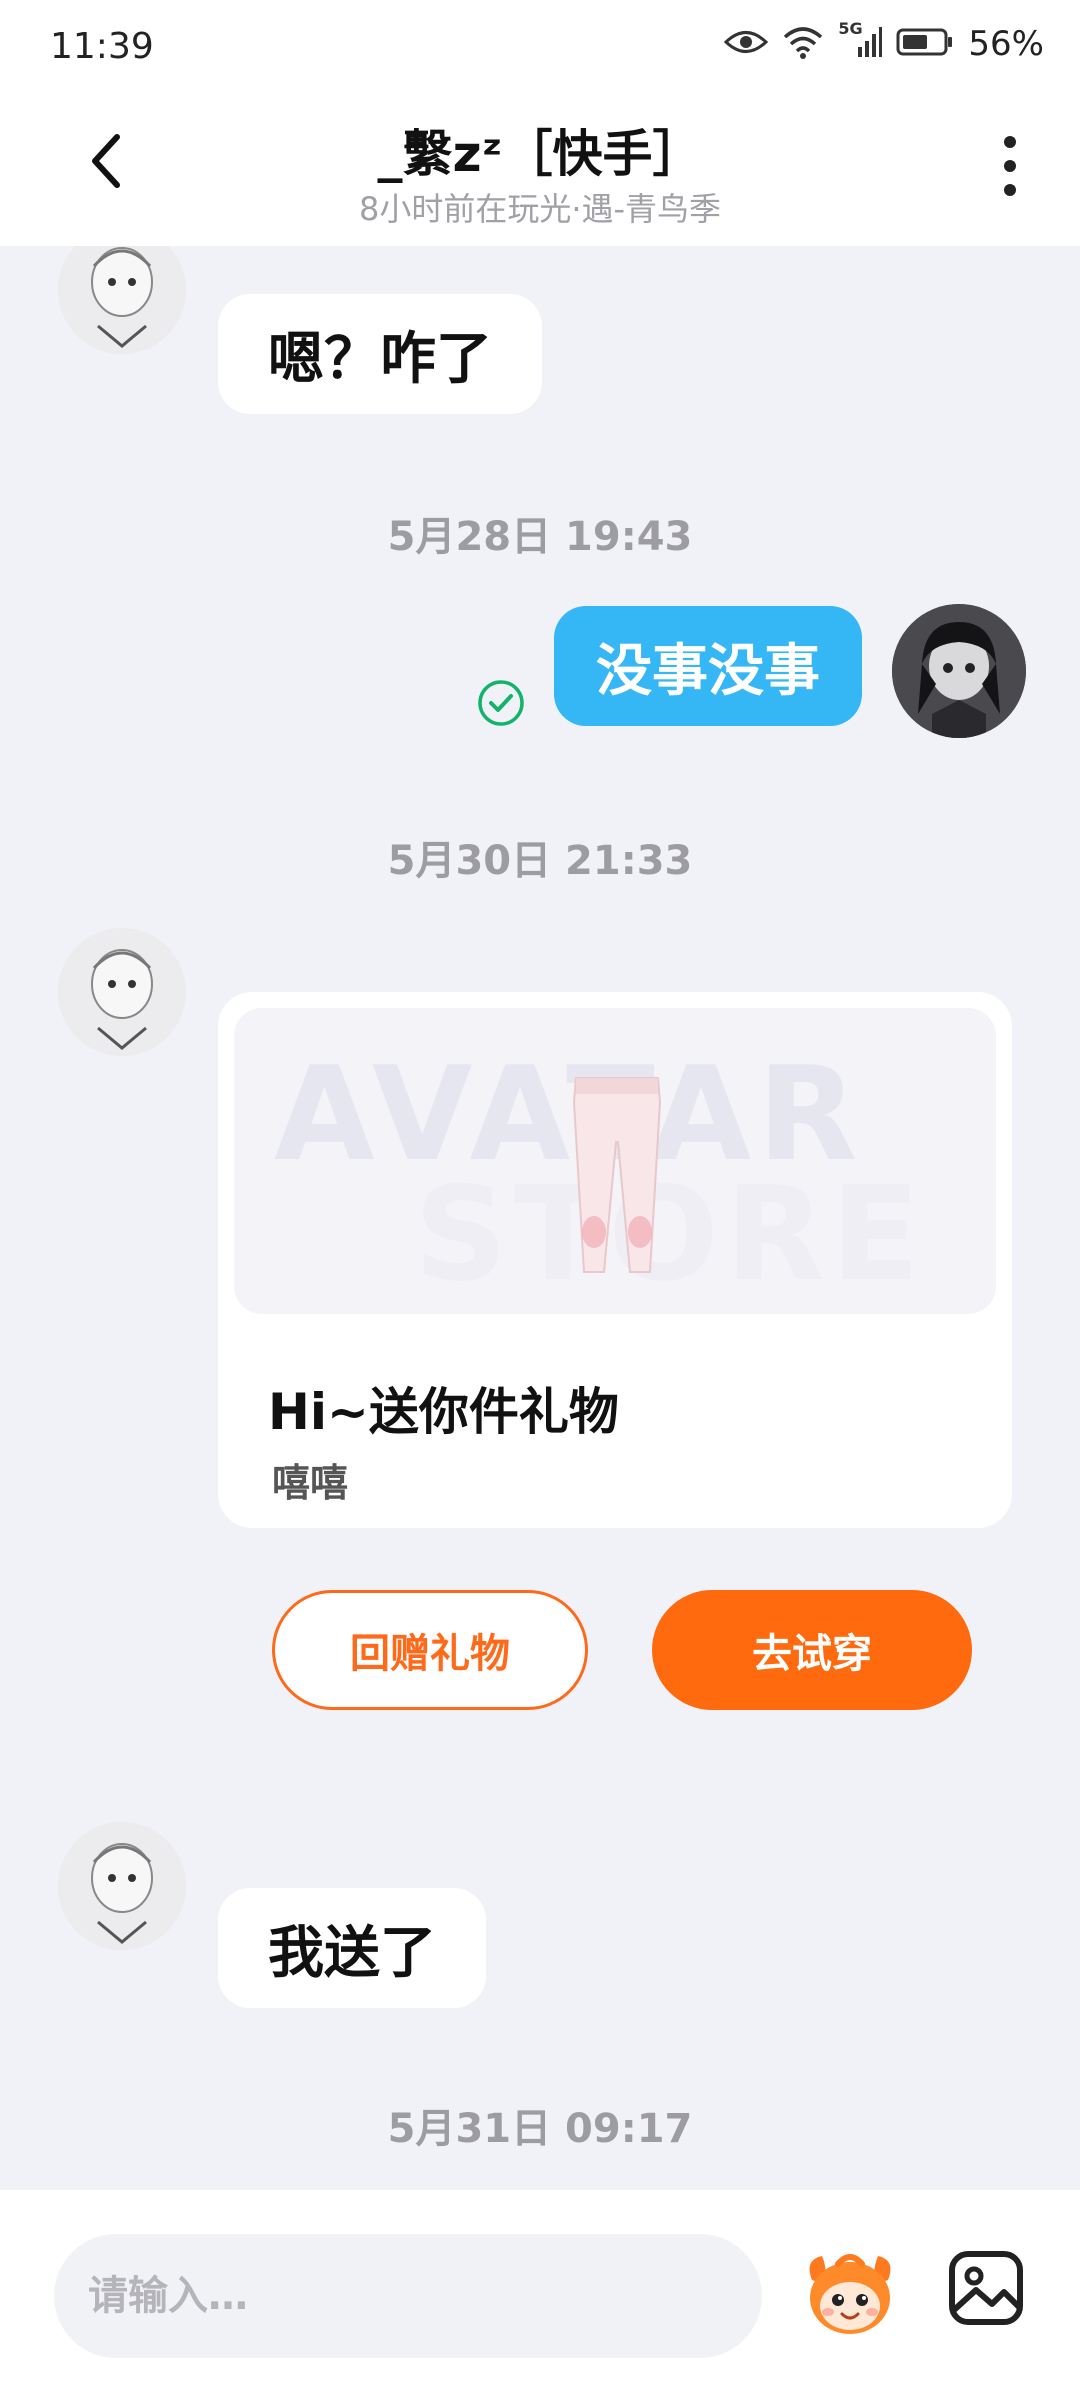 This screenshot has width=1080, height=2400. Describe the element at coordinates (380, 354) in the screenshot. I see `incoming-message-bubble: 嗯？咋了` at that location.